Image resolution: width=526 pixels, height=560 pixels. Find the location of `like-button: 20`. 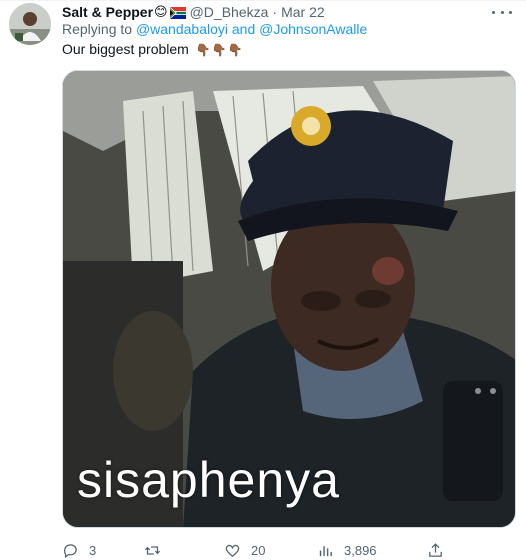

like-button: 20 is located at coordinates (244, 550).